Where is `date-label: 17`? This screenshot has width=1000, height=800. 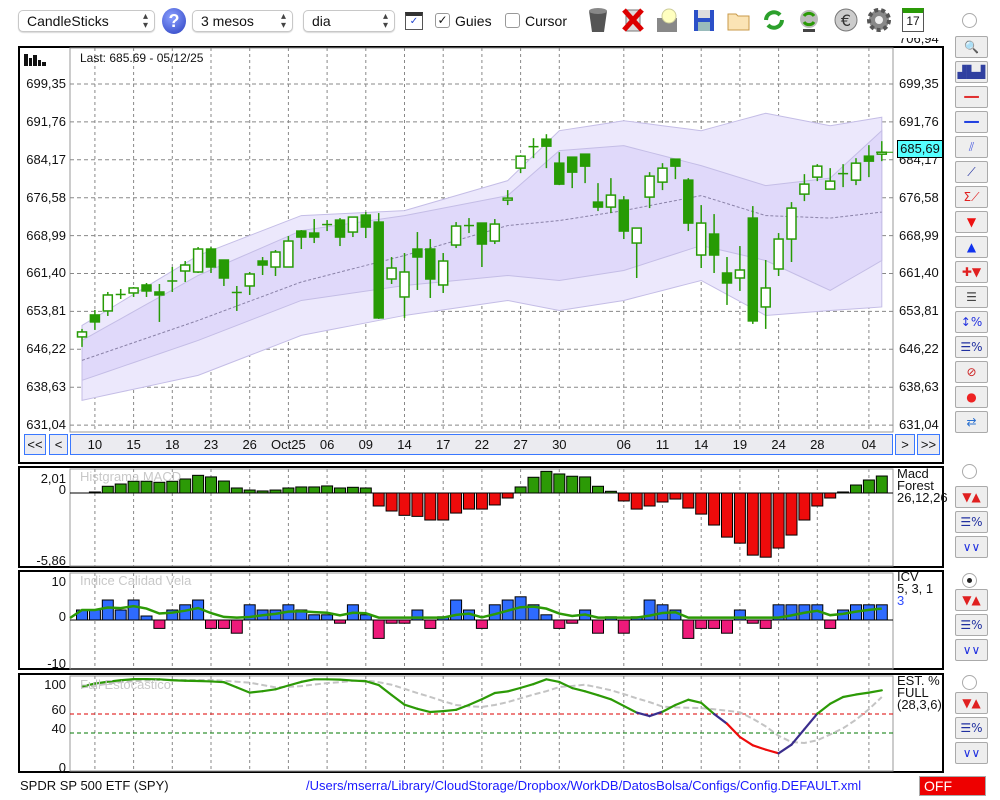 date-label: 17 is located at coordinates (443, 444).